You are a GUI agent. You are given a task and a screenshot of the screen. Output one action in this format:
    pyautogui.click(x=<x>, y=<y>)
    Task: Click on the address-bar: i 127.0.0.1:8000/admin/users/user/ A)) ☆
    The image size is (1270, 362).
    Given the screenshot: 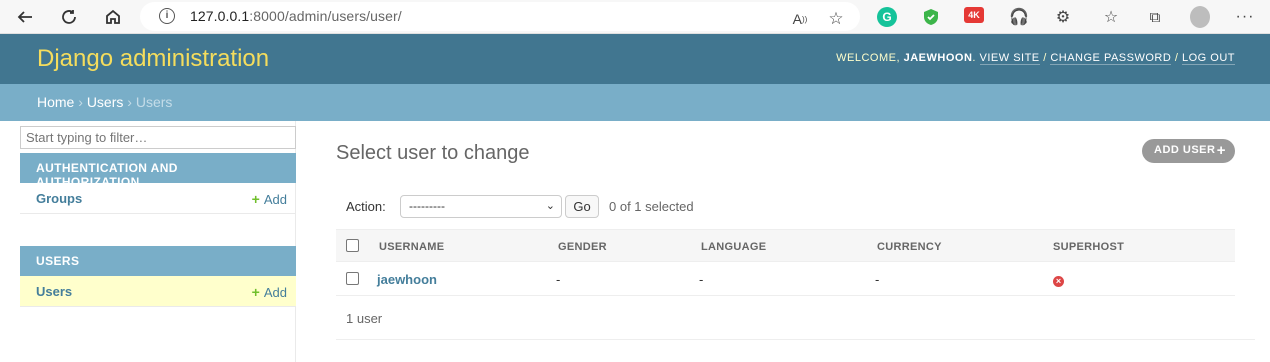 What is the action you would take?
    pyautogui.click(x=500, y=16)
    